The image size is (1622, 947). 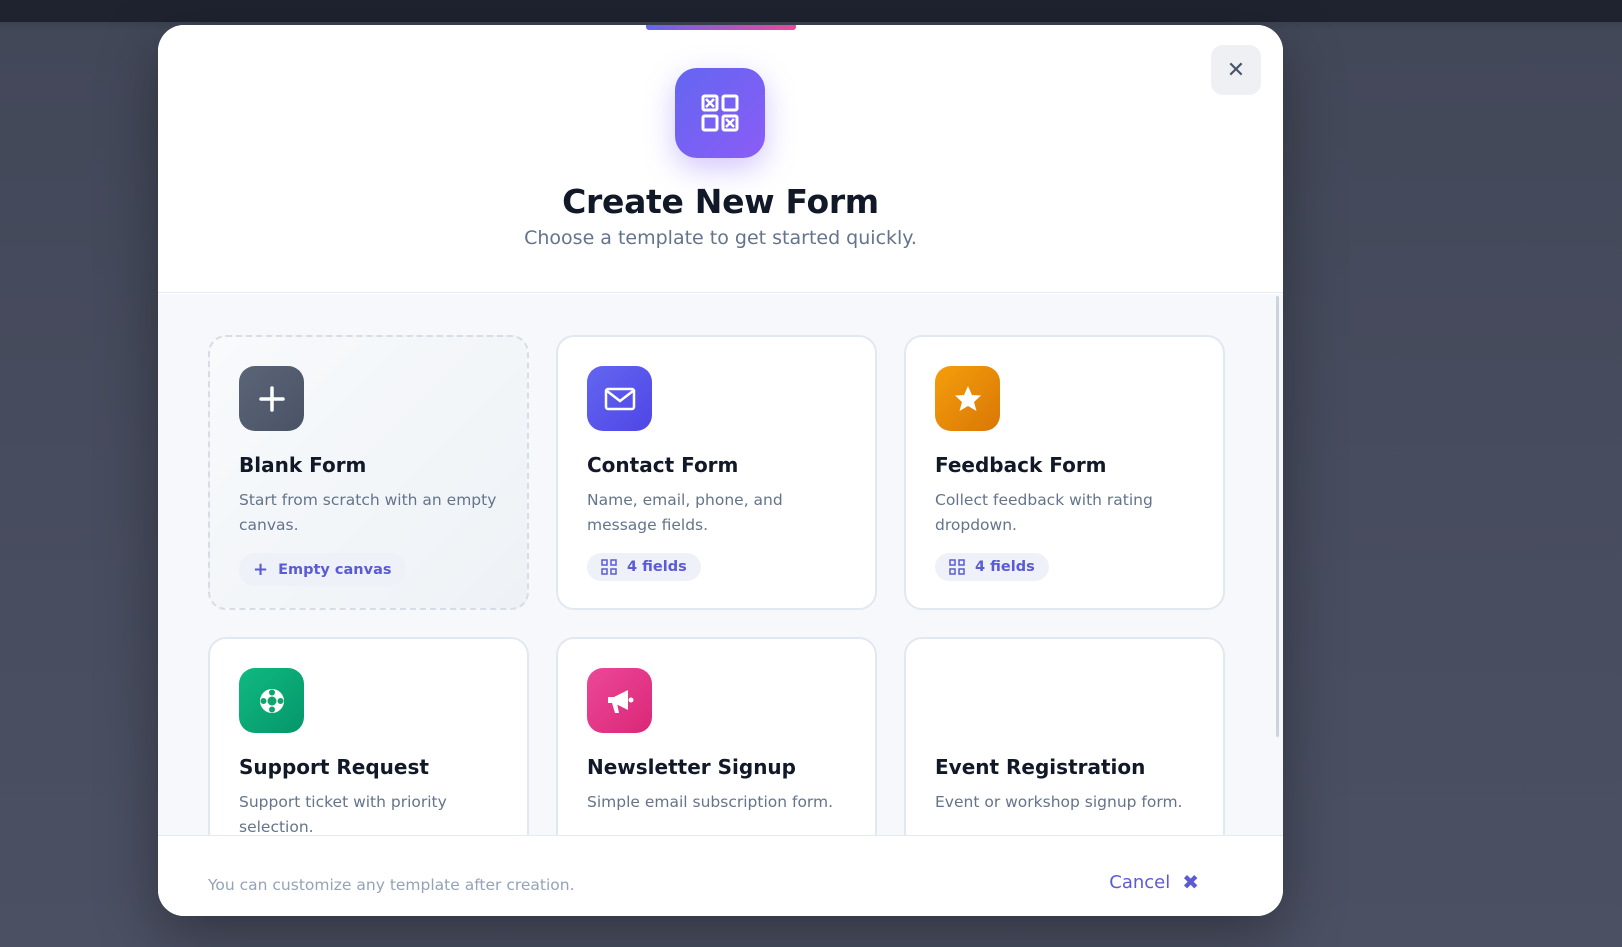 I want to click on template-description: Name, email, phone, and message fields., so click(x=685, y=512).